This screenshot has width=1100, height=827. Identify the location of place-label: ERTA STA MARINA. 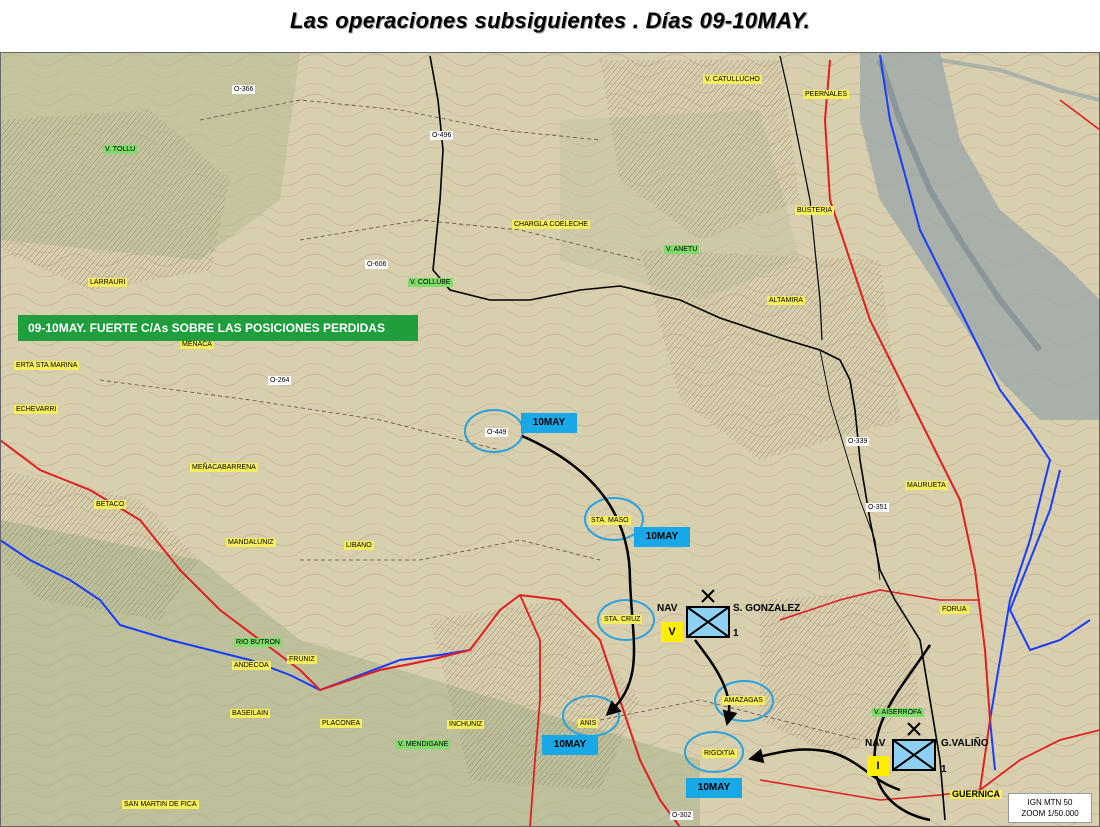
(47, 365).